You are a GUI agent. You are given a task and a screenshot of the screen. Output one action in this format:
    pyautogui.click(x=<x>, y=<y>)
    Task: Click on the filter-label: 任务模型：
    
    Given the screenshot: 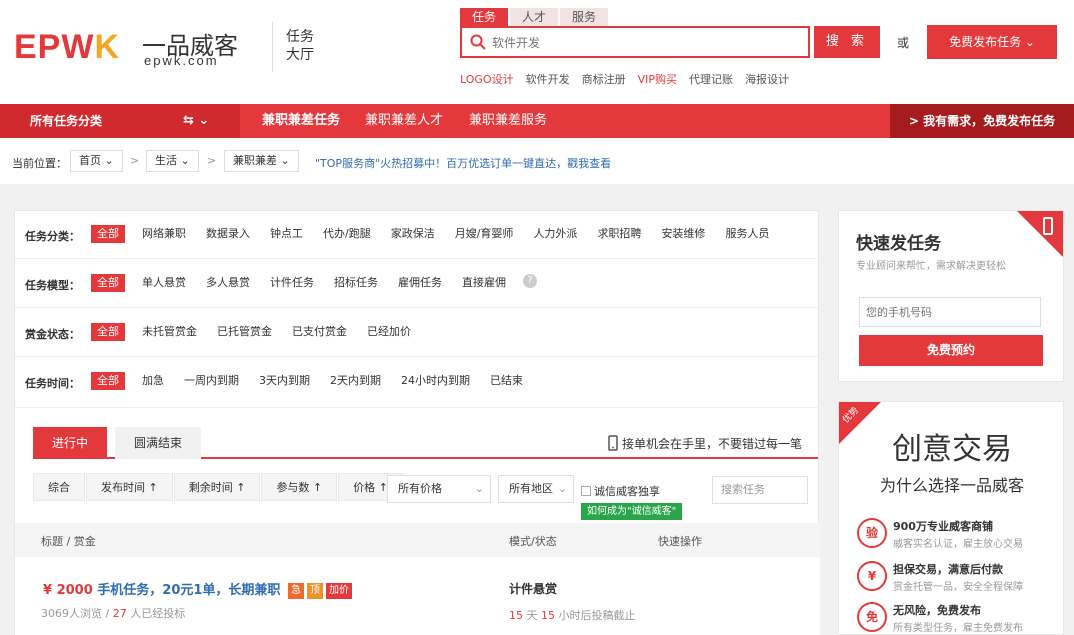 What is the action you would take?
    pyautogui.click(x=52, y=285)
    